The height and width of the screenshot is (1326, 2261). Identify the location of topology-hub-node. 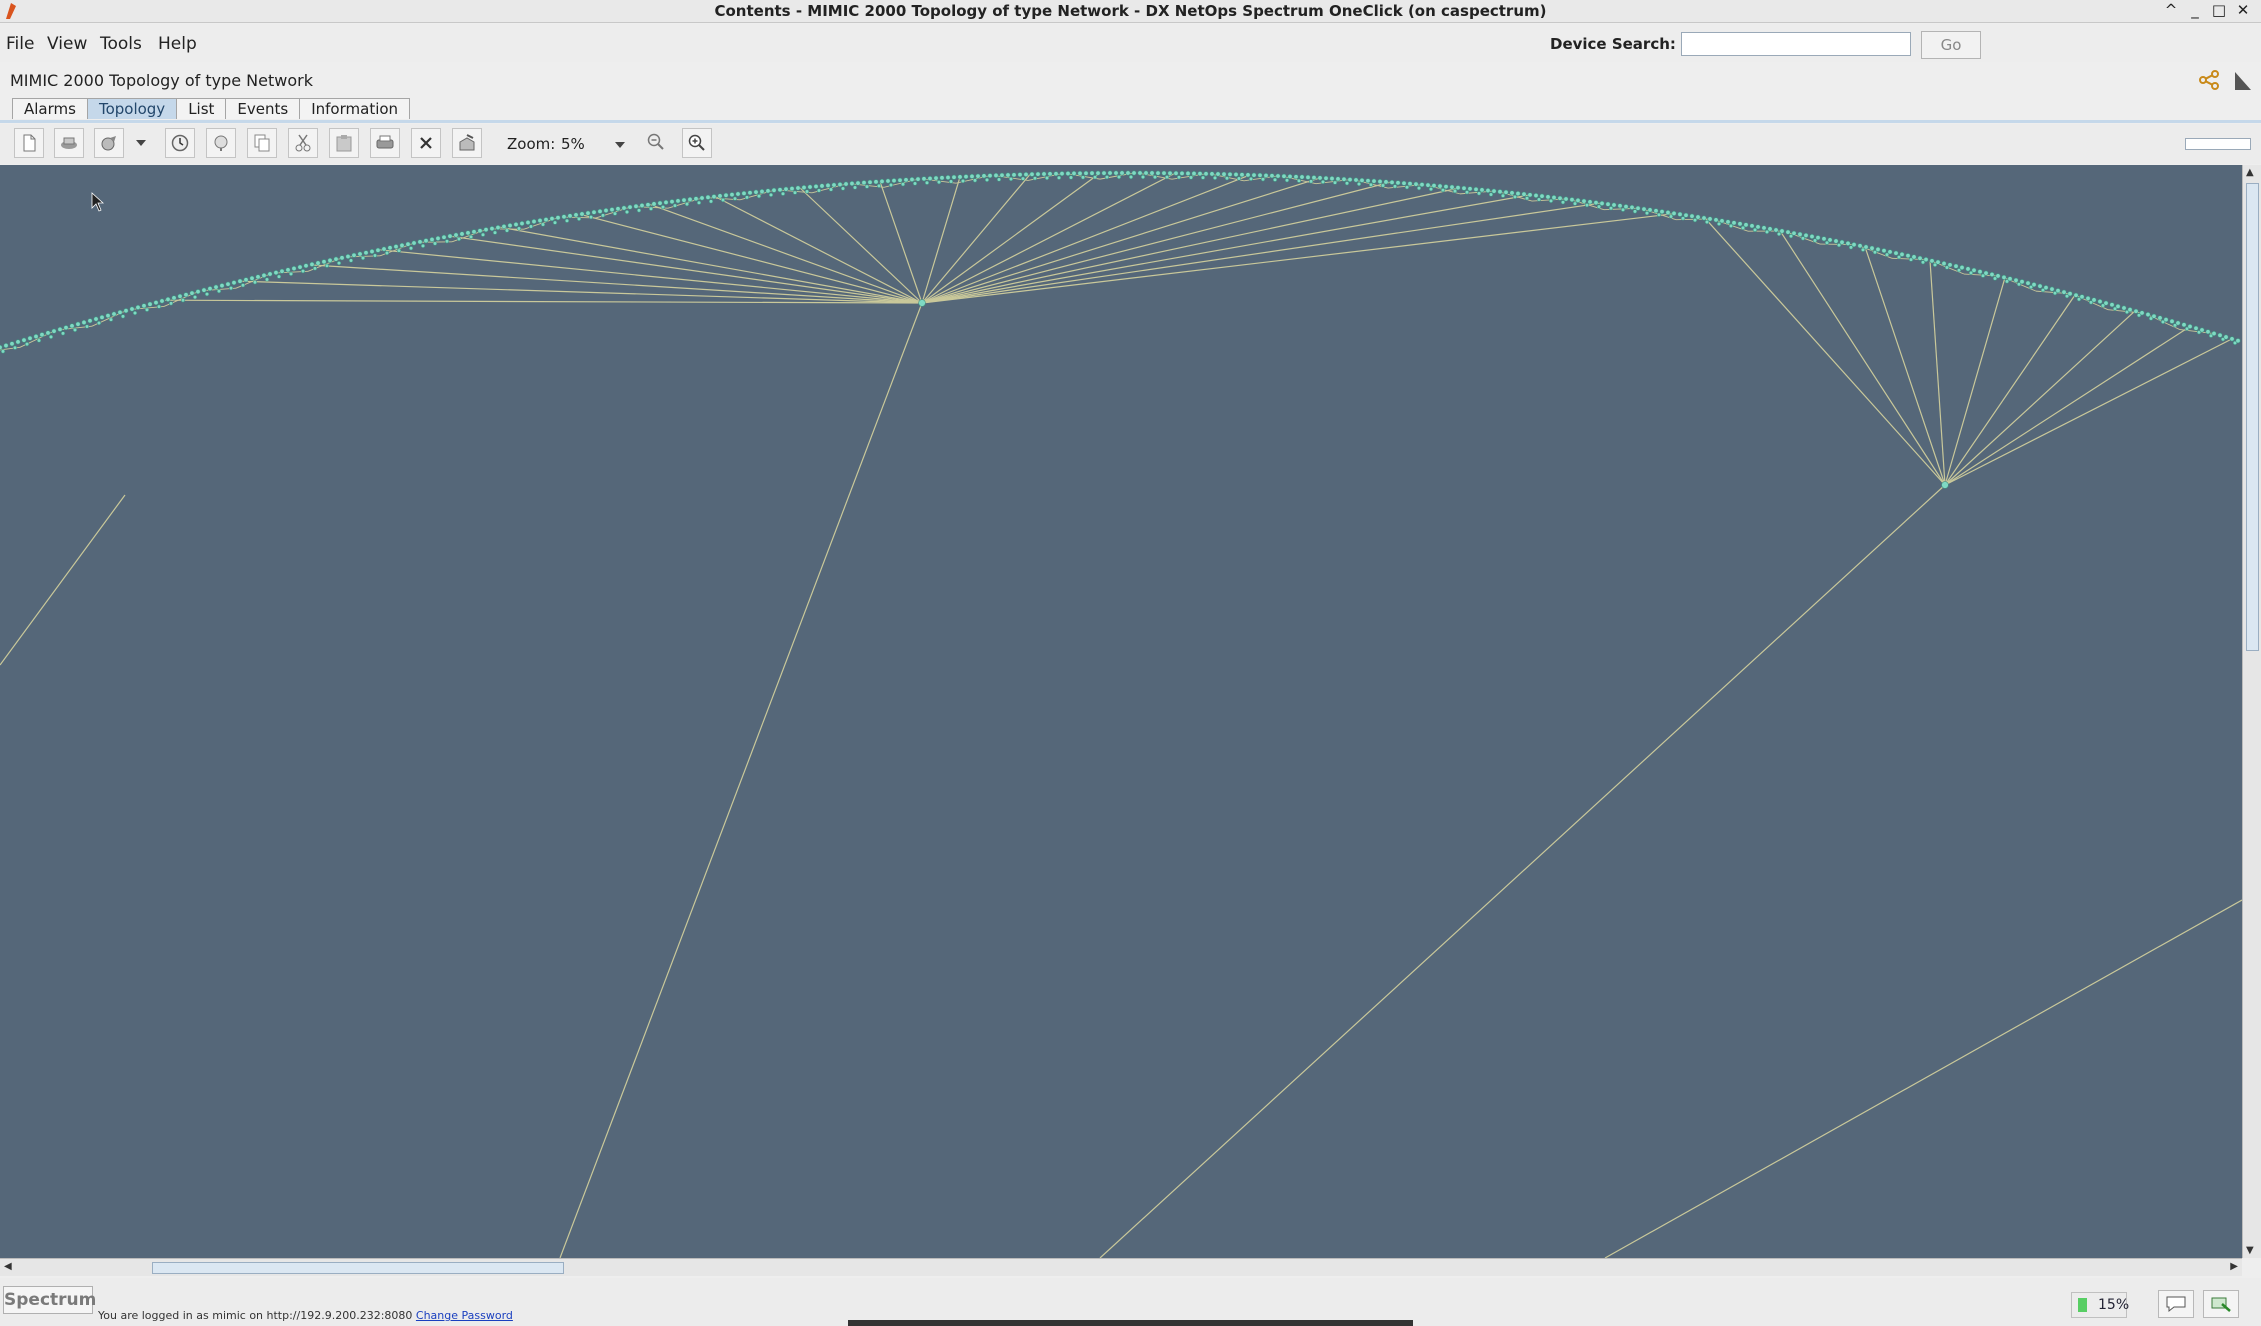
(922, 303).